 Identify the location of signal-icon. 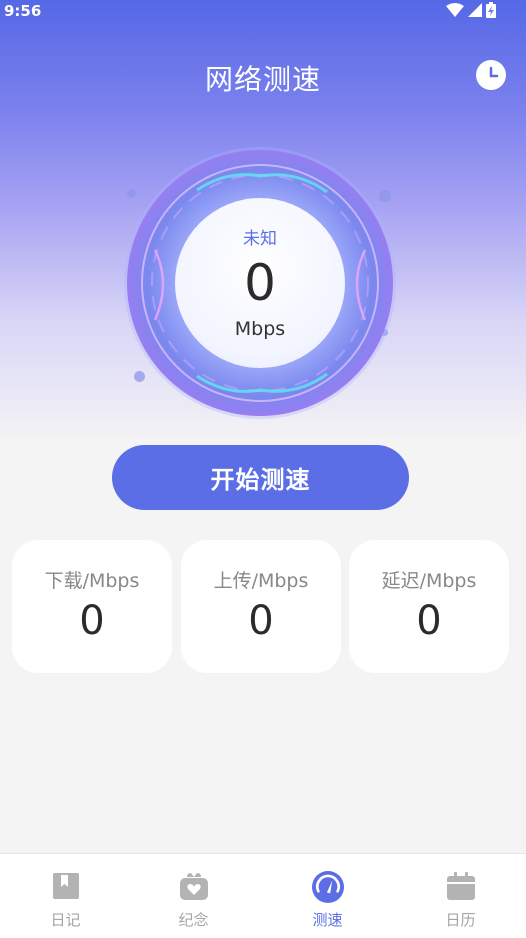
(475, 10).